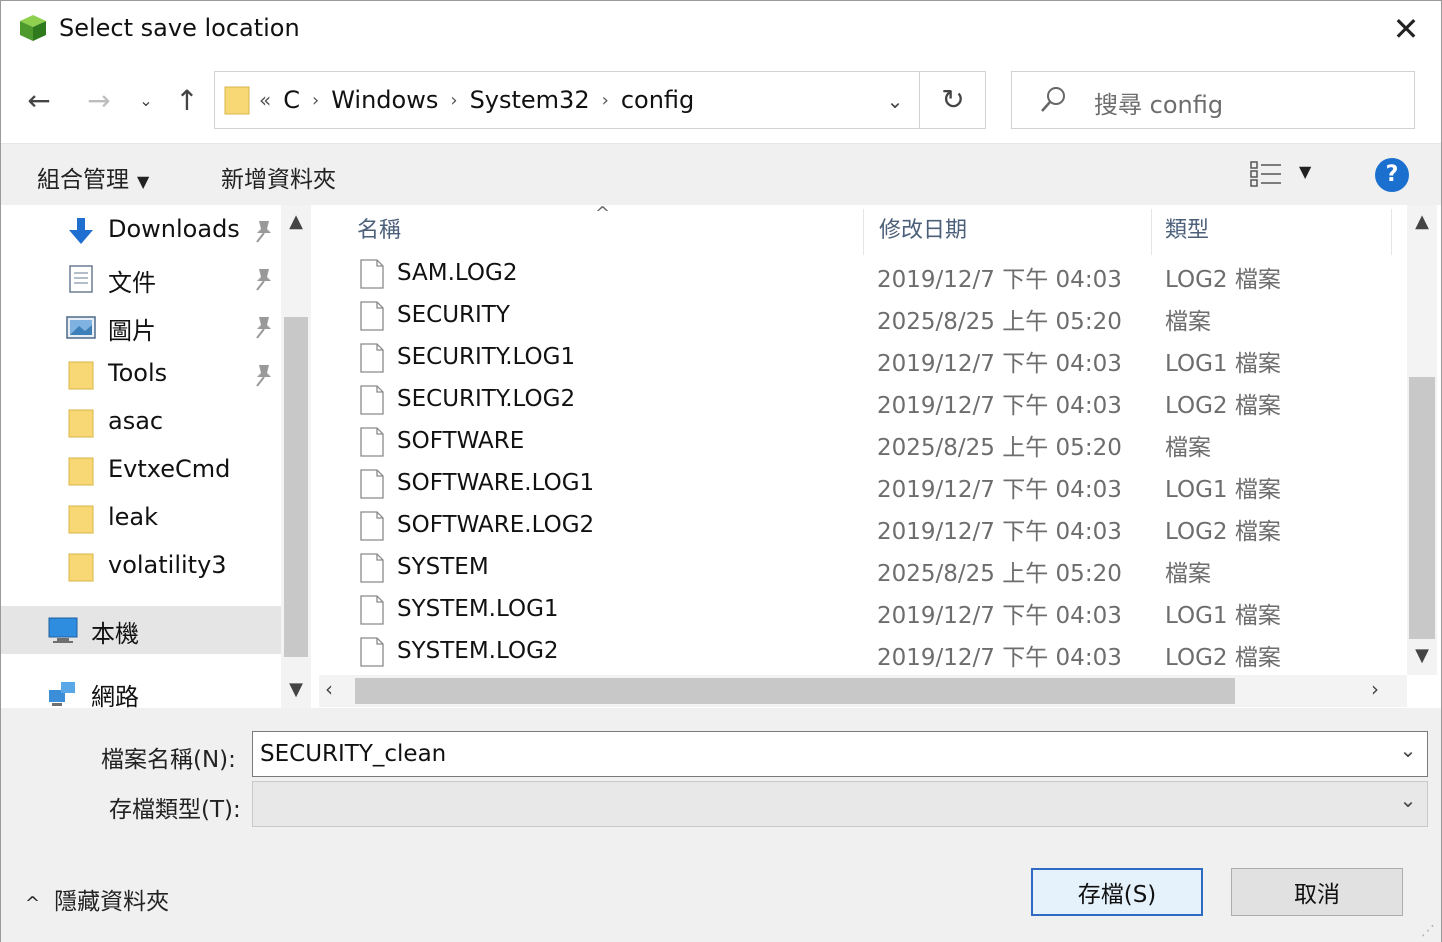 The image size is (1442, 942). I want to click on view-options-icon, so click(1267, 174).